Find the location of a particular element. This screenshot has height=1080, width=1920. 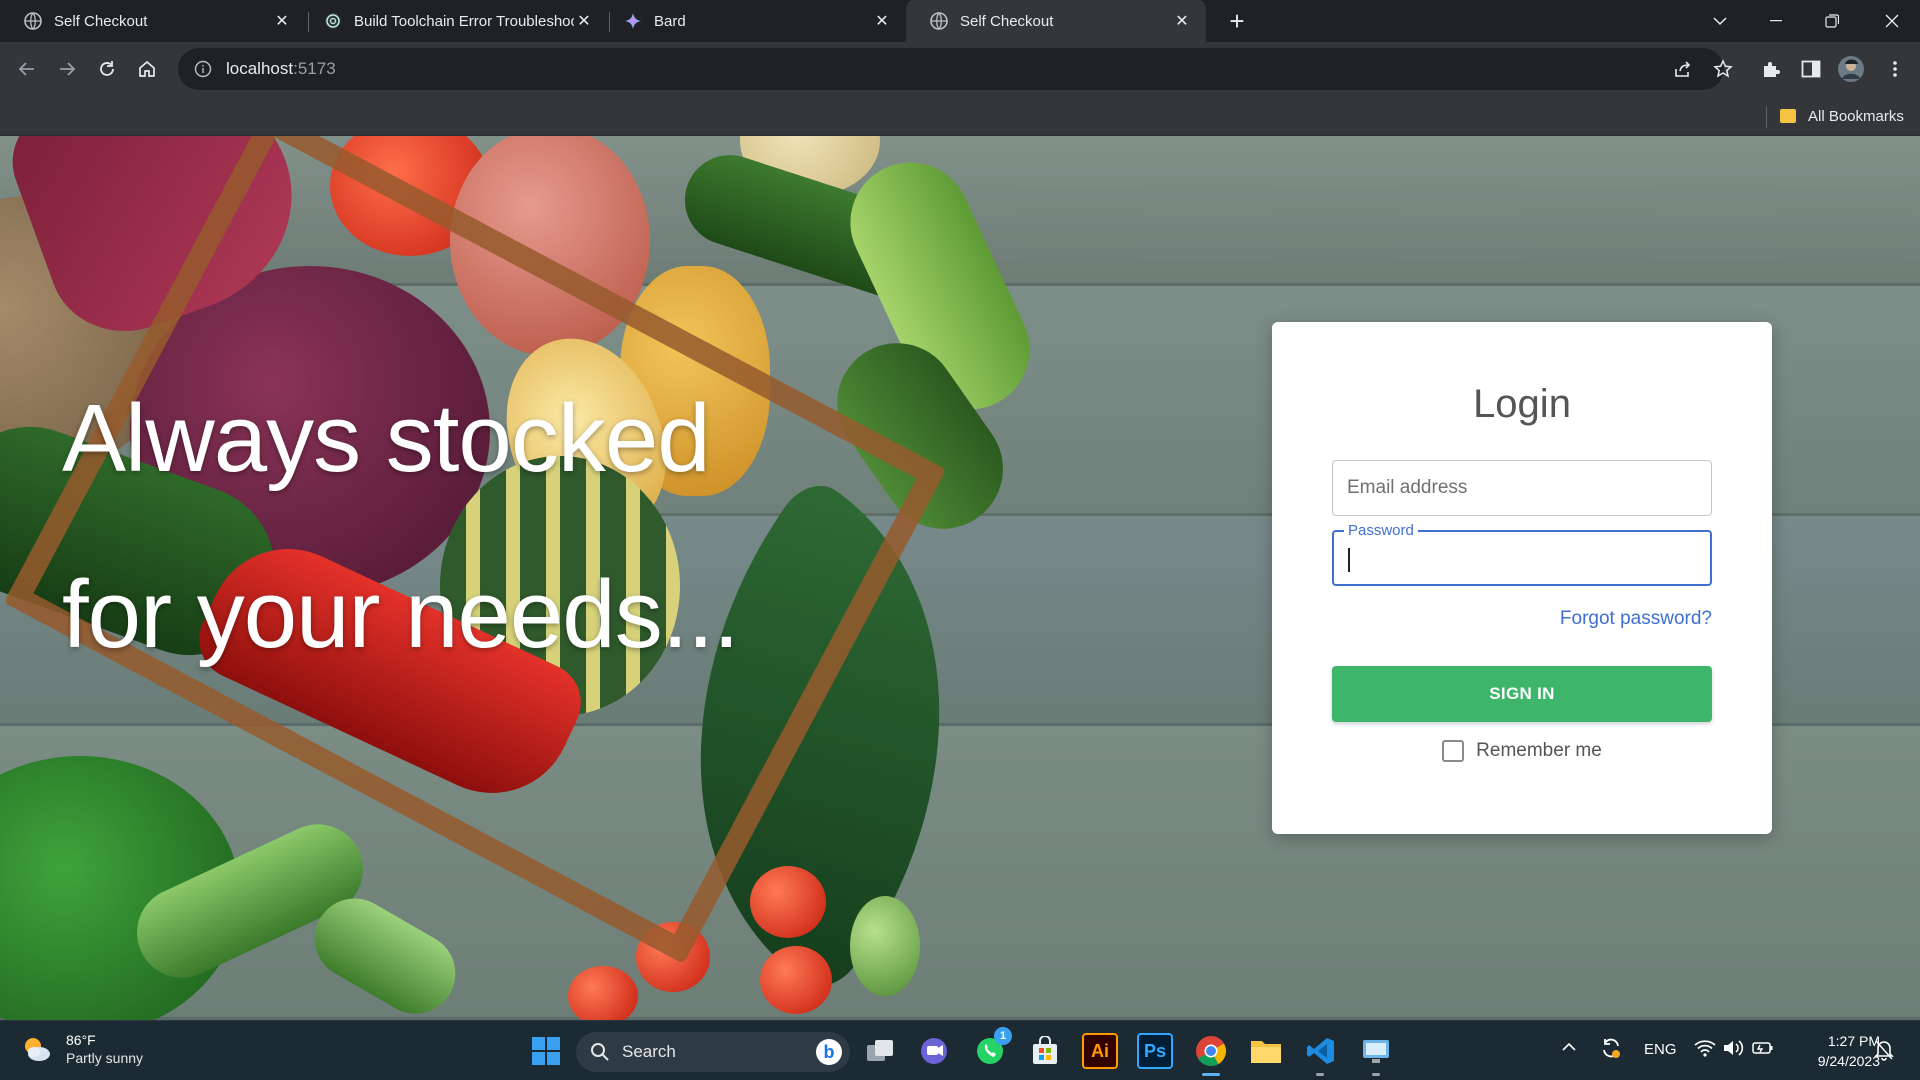

windows-start-icon is located at coordinates (546, 1051).